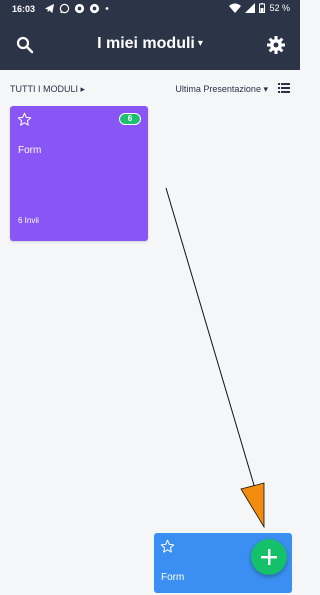 Image resolution: width=320 pixels, height=595 pixels. I want to click on all-forms-filter: TUTTI I MODULI ▸, so click(47, 89).